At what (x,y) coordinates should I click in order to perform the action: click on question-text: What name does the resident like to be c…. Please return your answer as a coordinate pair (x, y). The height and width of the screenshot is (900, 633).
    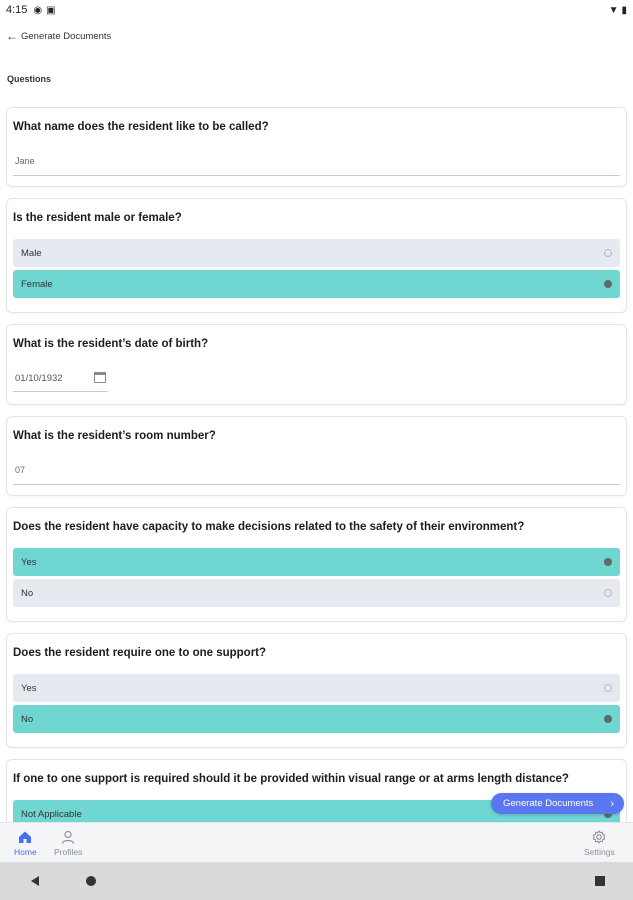
    Looking at the image, I should click on (141, 127).